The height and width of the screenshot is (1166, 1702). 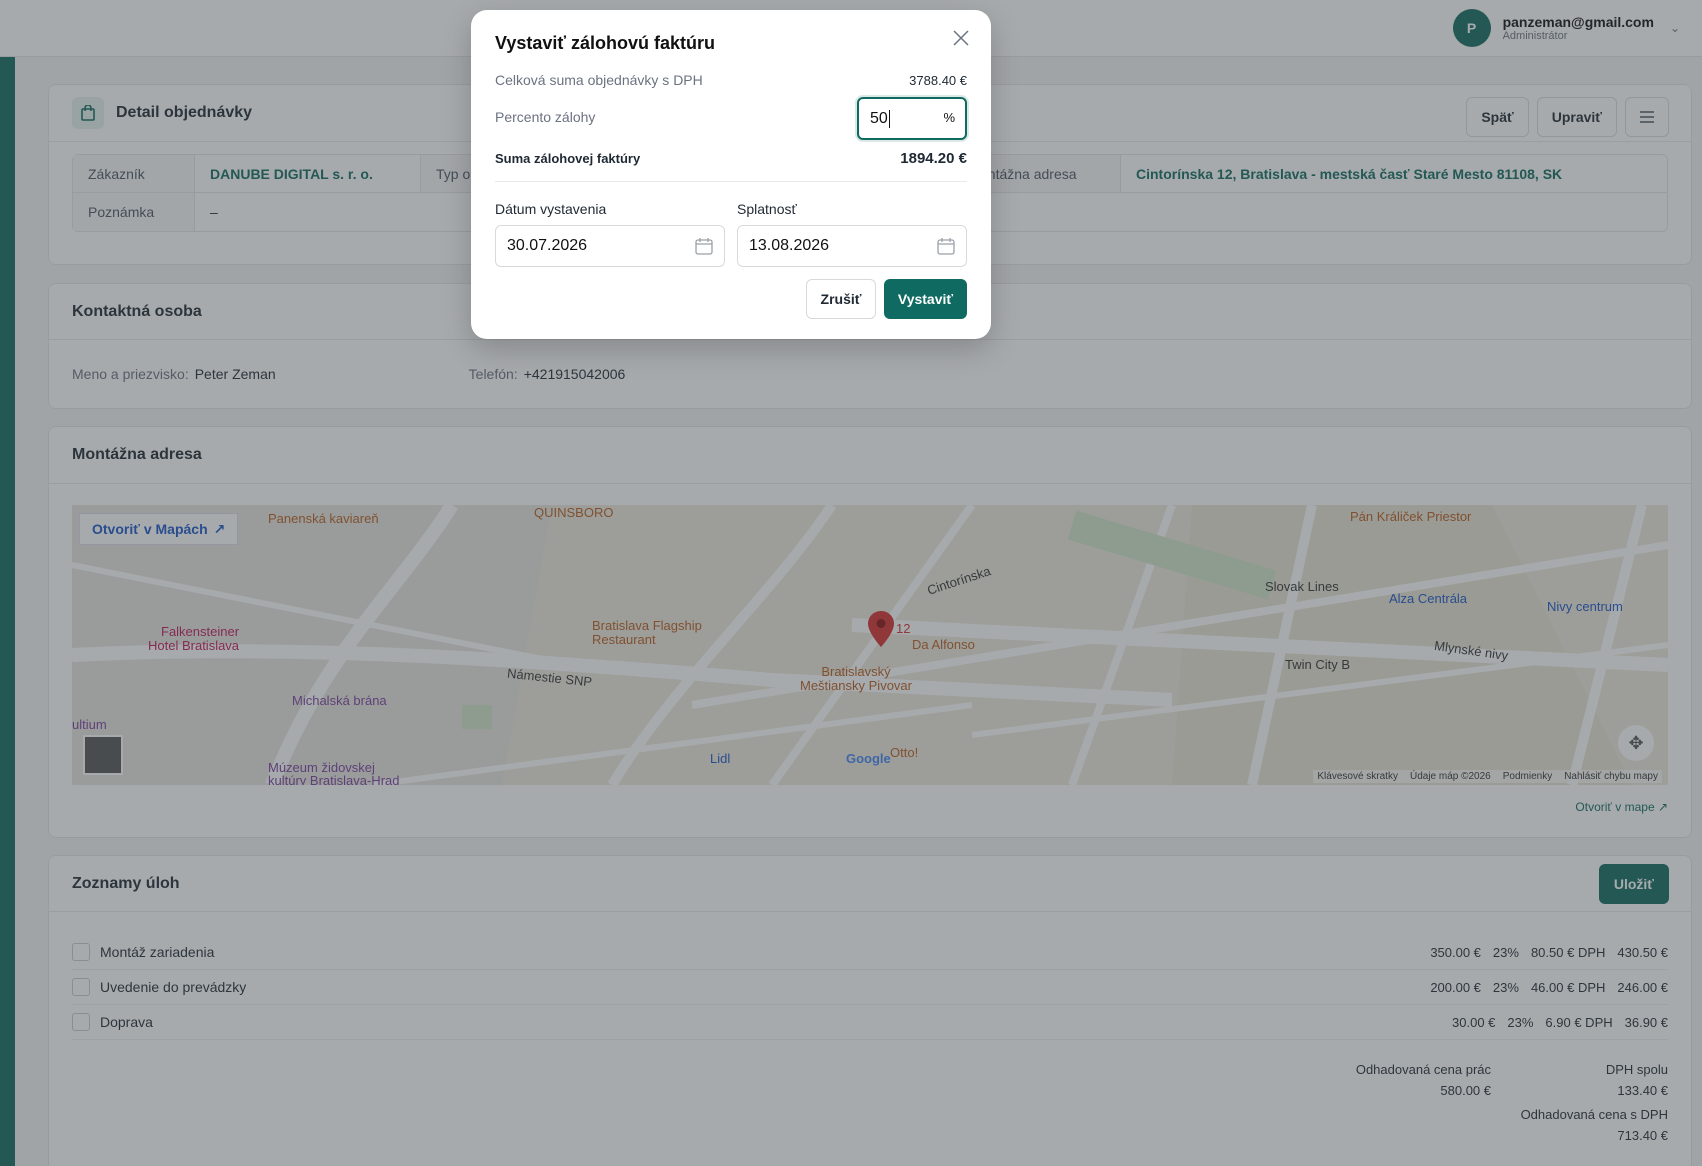 I want to click on due-date-label: Splatnosť, so click(x=767, y=209).